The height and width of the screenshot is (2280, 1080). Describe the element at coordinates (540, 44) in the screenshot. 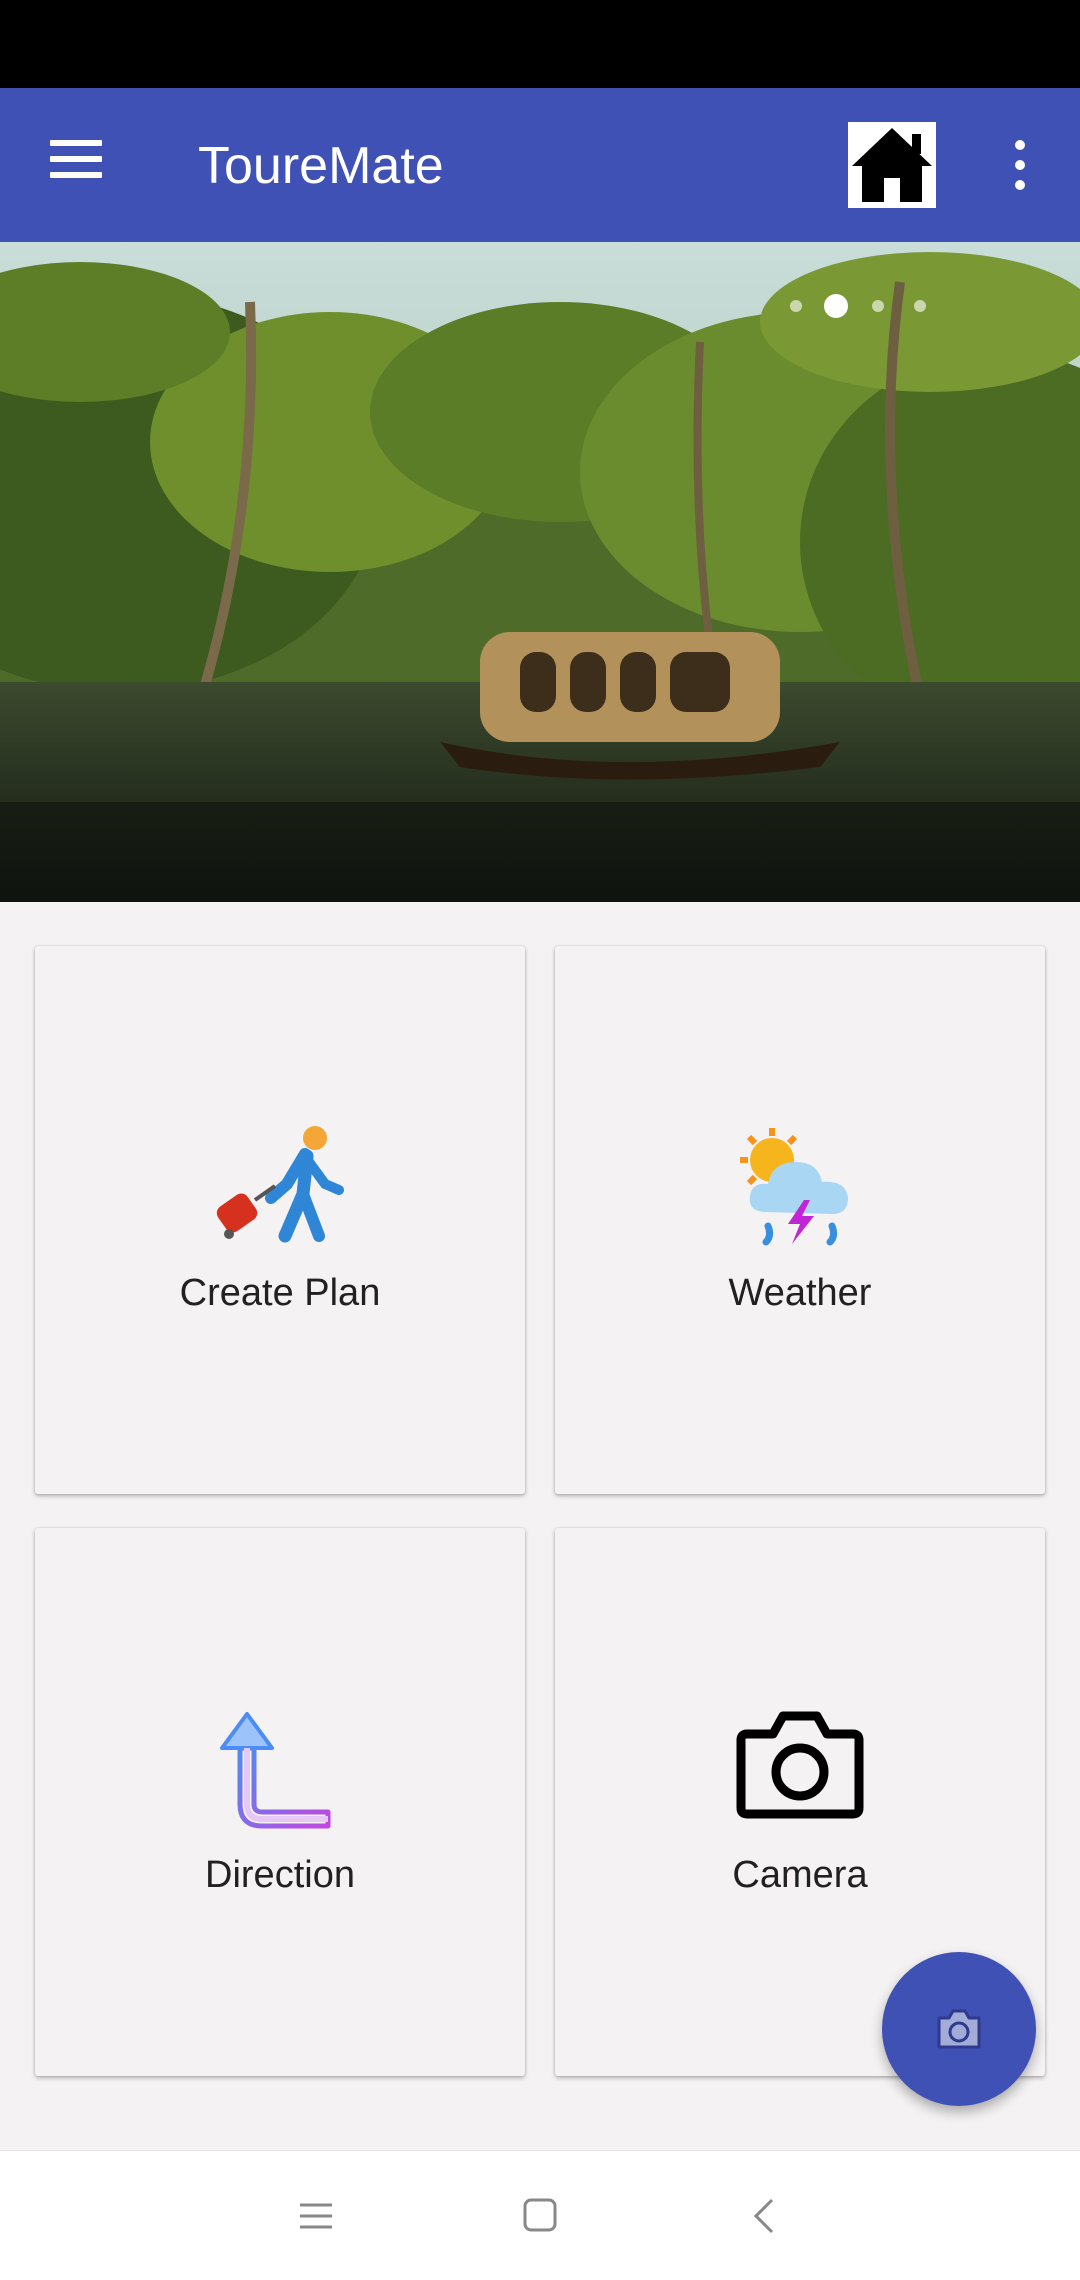

I see `status-bar` at that location.